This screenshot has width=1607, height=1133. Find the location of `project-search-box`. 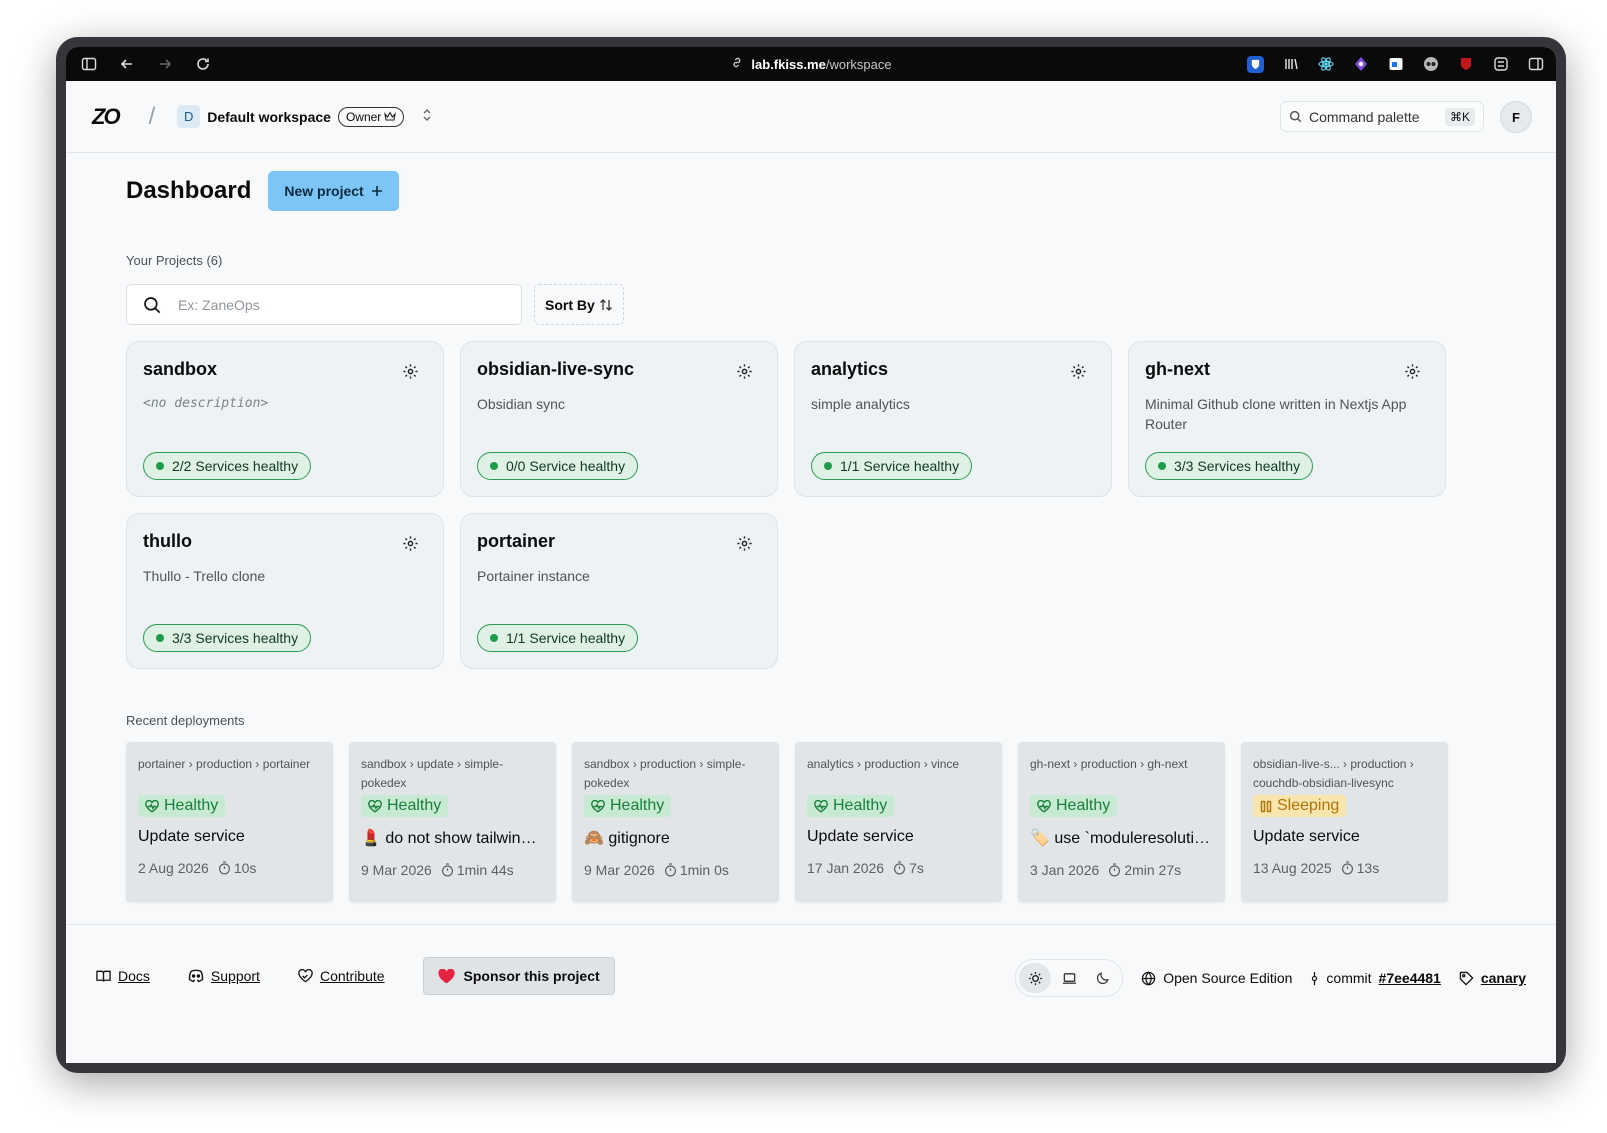

project-search-box is located at coordinates (324, 304).